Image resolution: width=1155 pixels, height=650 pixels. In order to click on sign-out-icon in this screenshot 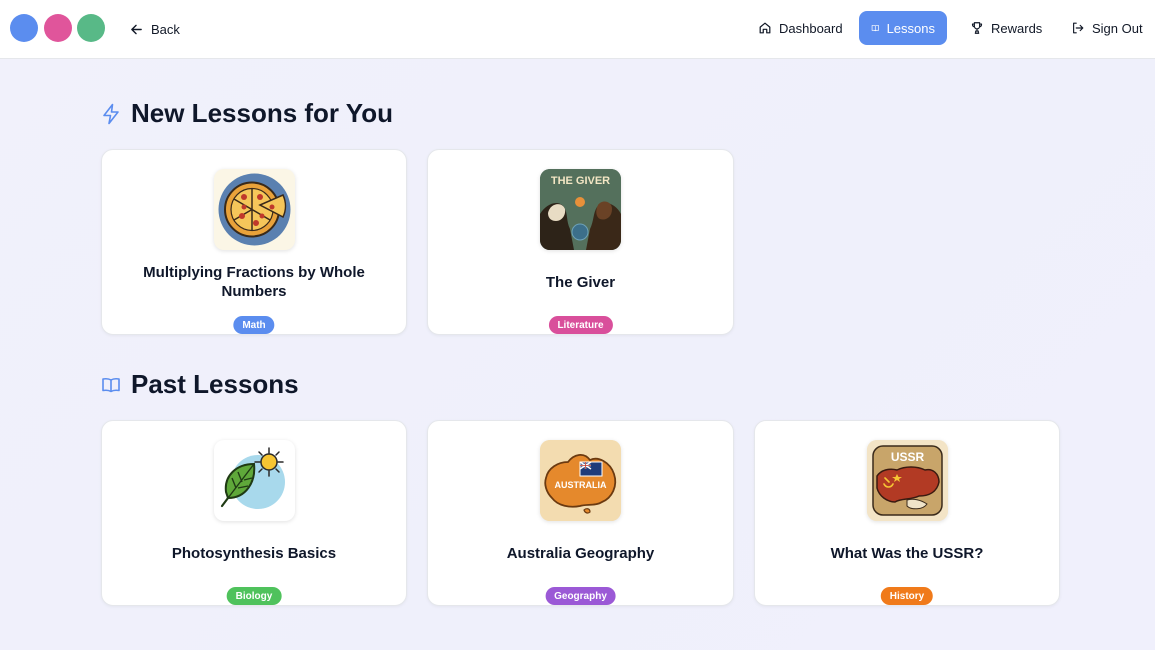, I will do `click(1078, 28)`.